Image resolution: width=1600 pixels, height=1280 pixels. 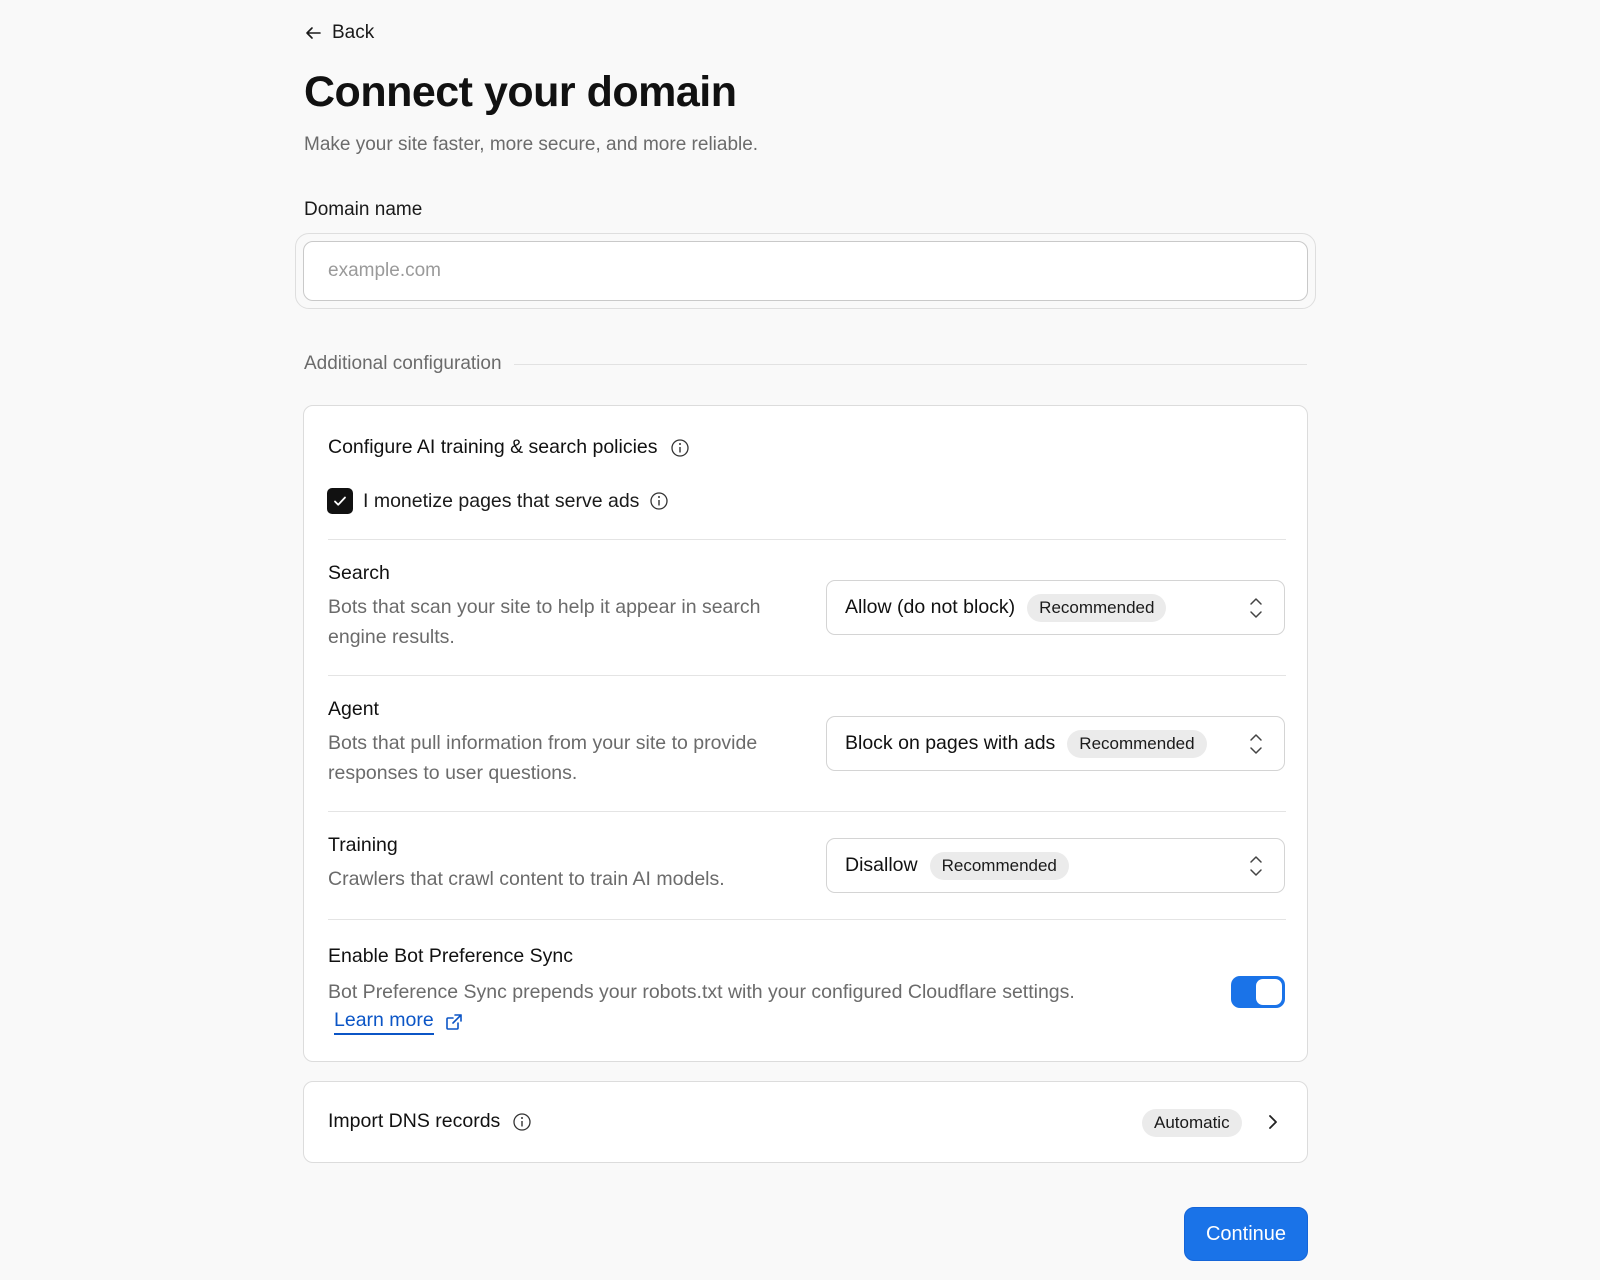 I want to click on learn-more-link: Learn more, so click(x=399, y=1022).